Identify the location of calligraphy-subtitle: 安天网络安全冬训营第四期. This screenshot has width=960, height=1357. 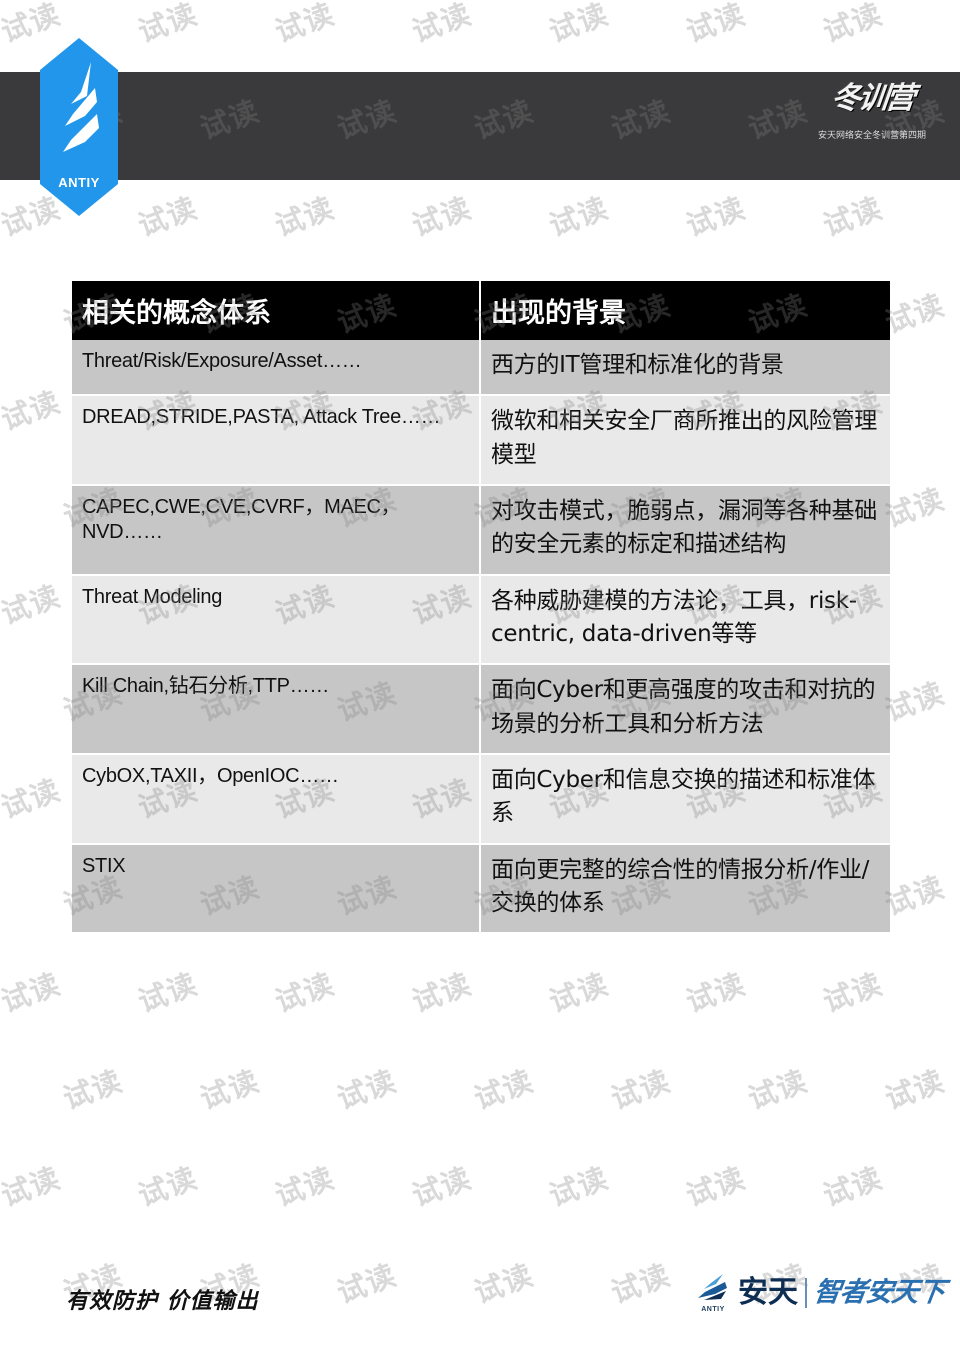
(871, 136).